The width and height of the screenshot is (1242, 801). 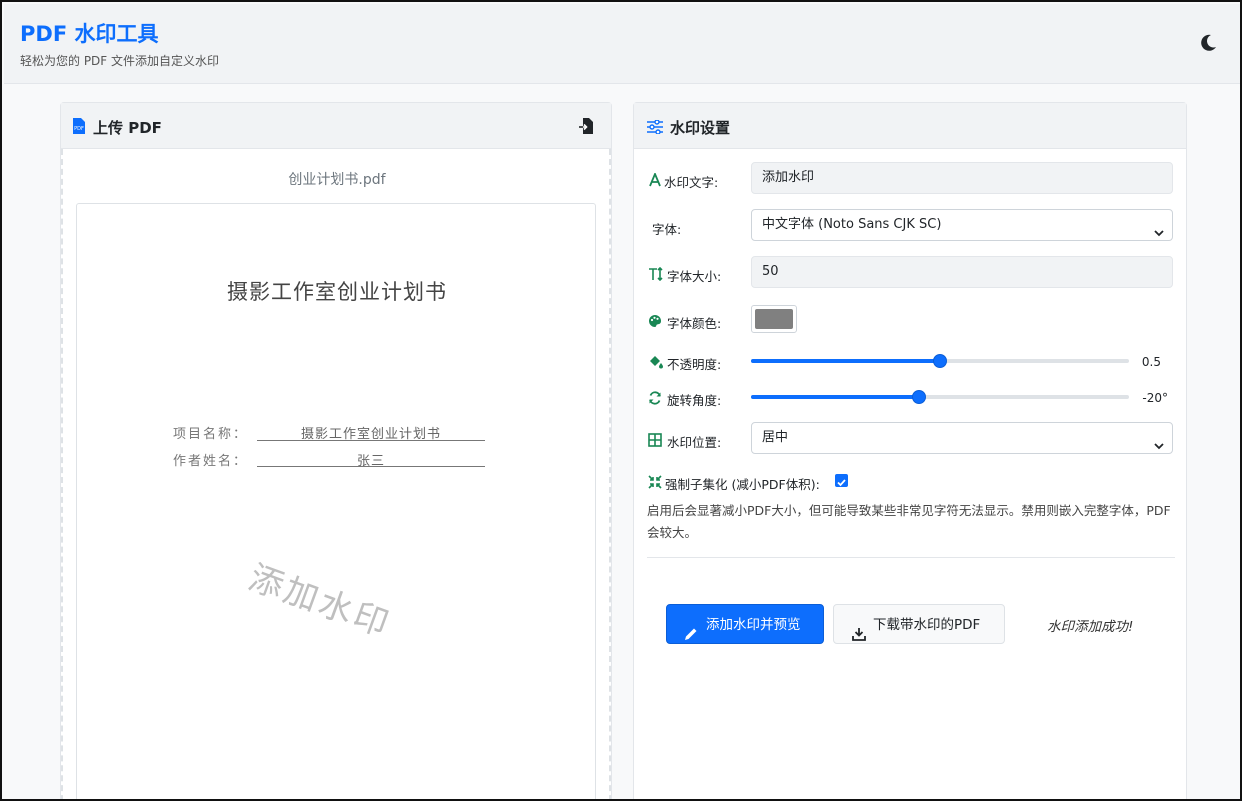 What do you see at coordinates (940, 397) in the screenshot?
I see `rotation-slider` at bounding box center [940, 397].